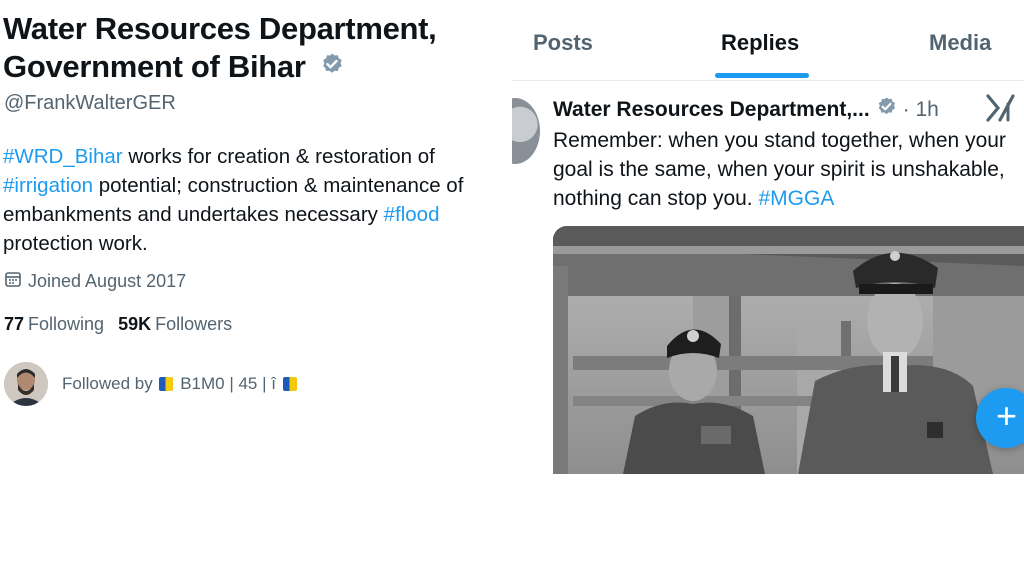 The width and height of the screenshot is (1024, 576). I want to click on tab-media: Media, so click(960, 43).